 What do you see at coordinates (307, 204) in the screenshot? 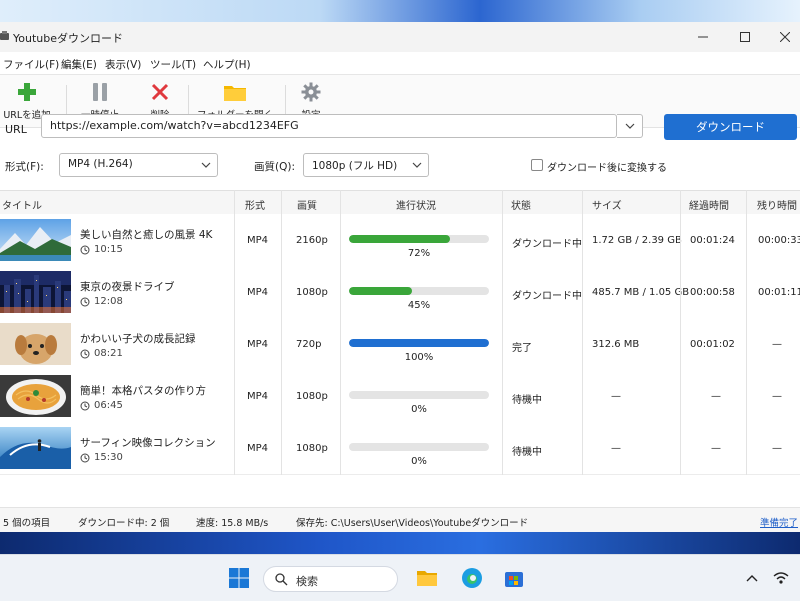
I see `column-header-quality: 画質` at bounding box center [307, 204].